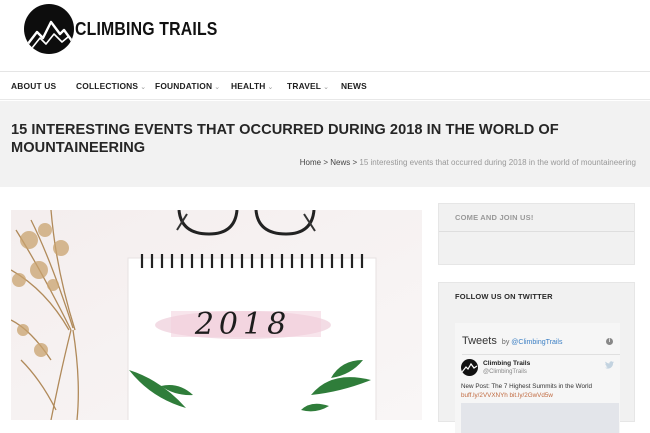 This screenshot has height=433, width=650. I want to click on avatar, so click(469, 367).